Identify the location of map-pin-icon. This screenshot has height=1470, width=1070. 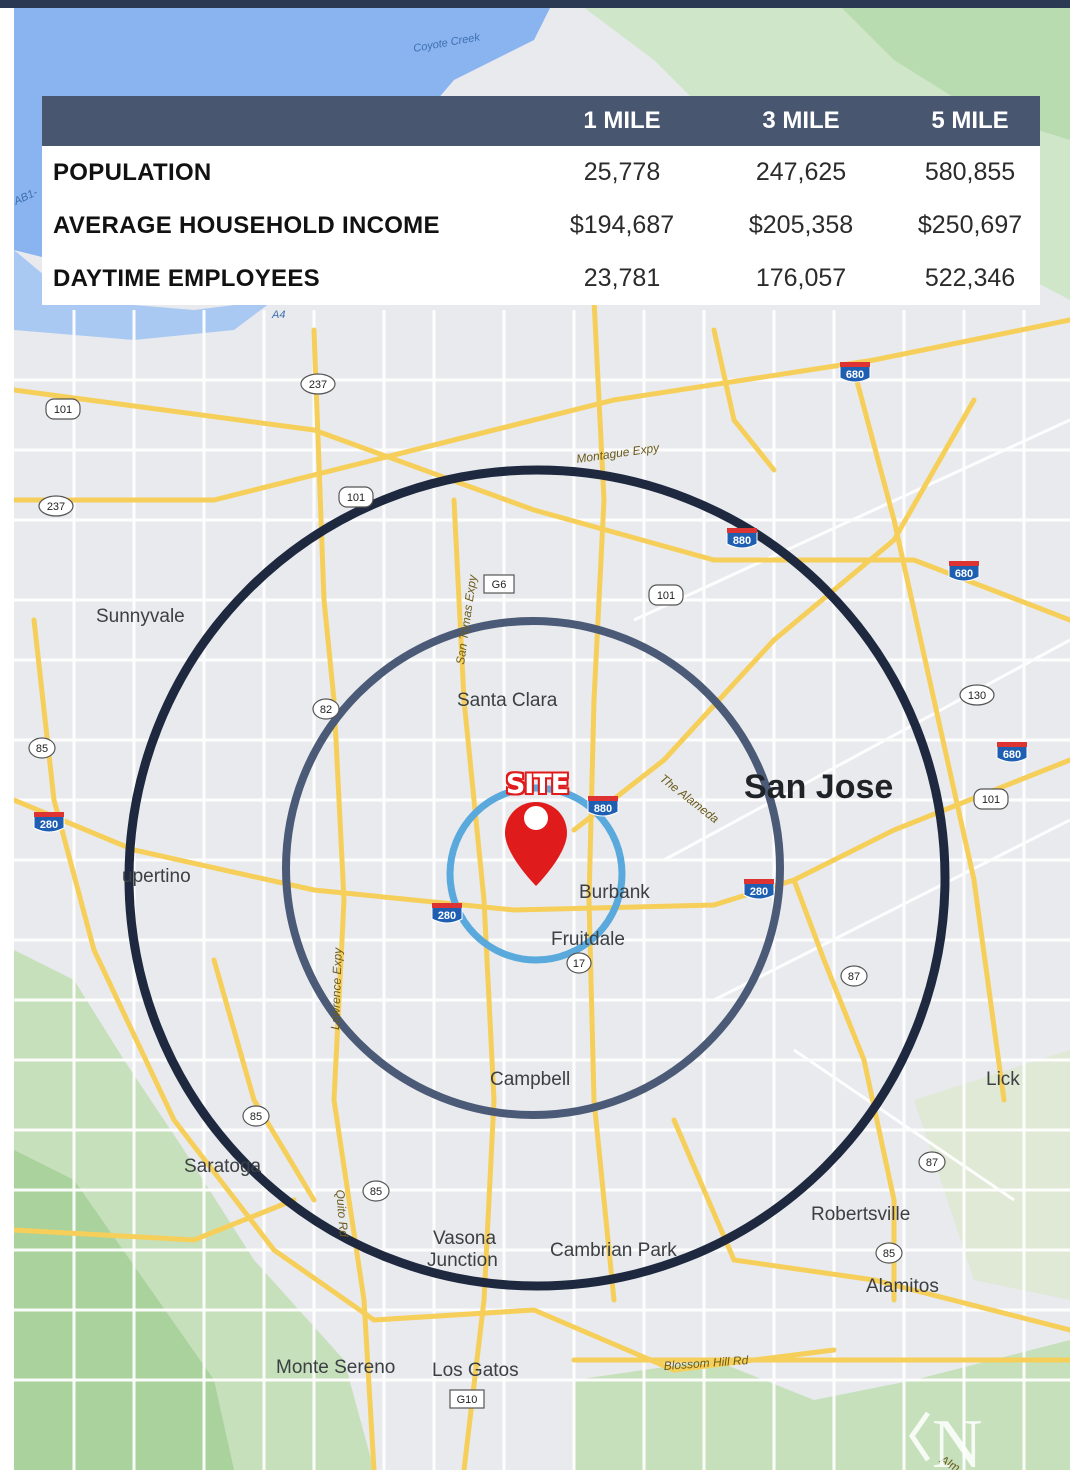
(536, 845).